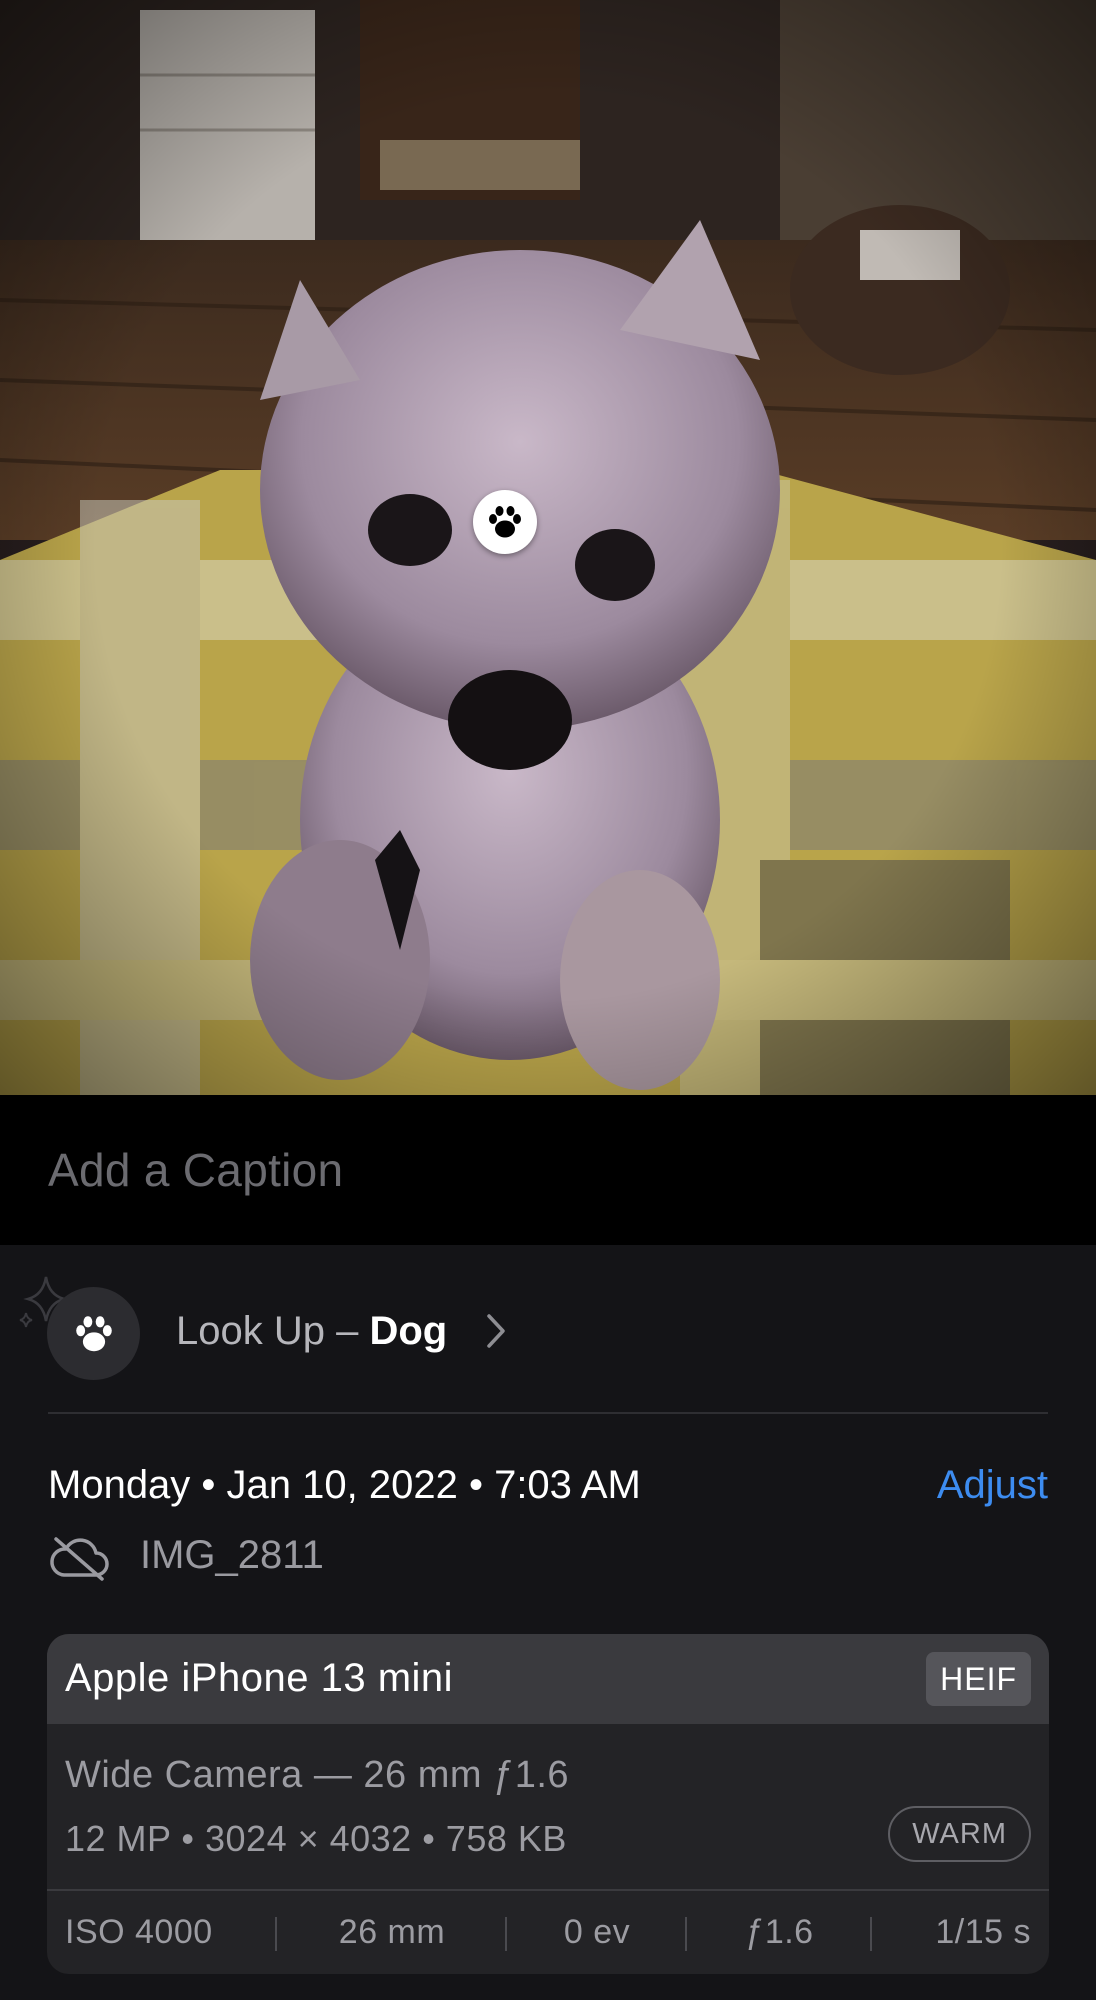  Describe the element at coordinates (273, 1331) in the screenshot. I see `look-up-prefix: Look Up –` at that location.